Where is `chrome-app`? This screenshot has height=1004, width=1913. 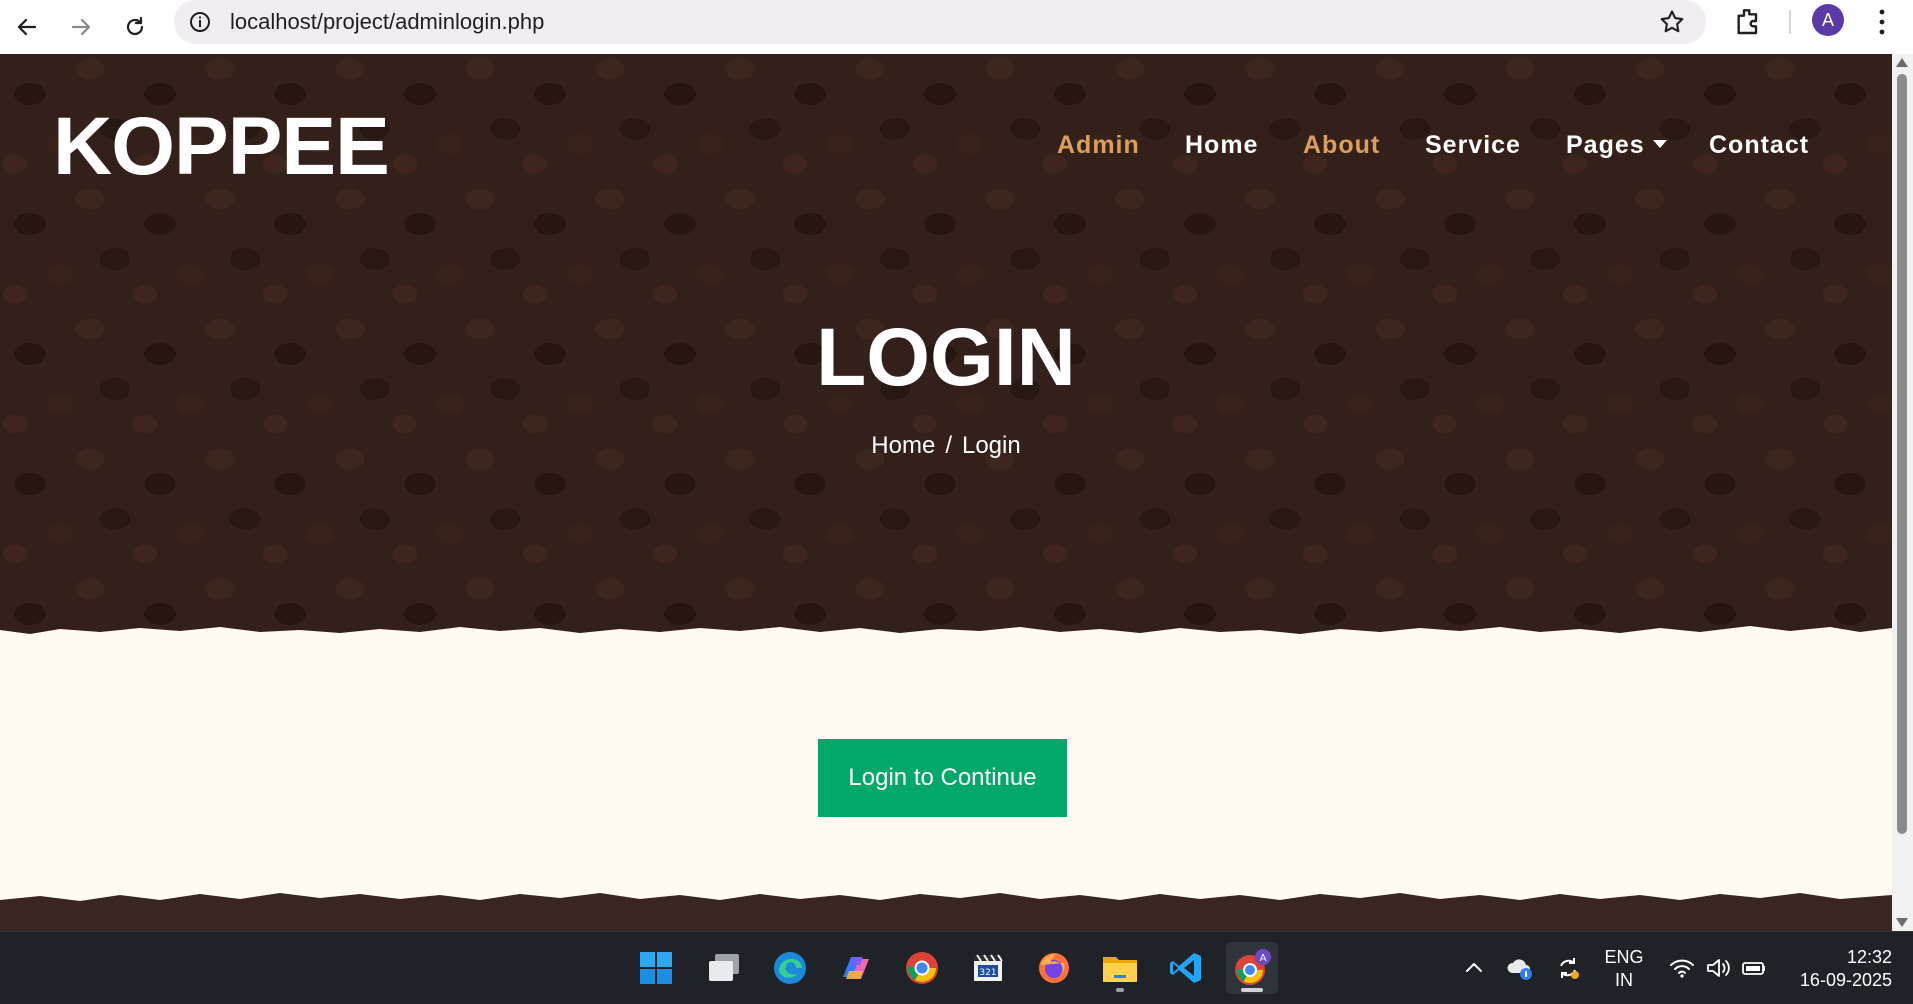 chrome-app is located at coordinates (922, 968).